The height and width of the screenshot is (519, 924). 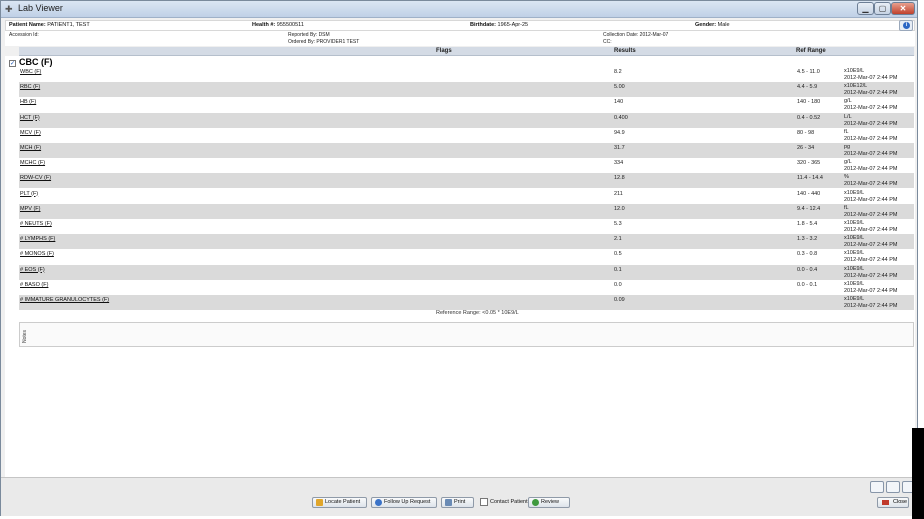 What do you see at coordinates (407, 502) in the screenshot?
I see `follow-up-label: Follow Up Request` at bounding box center [407, 502].